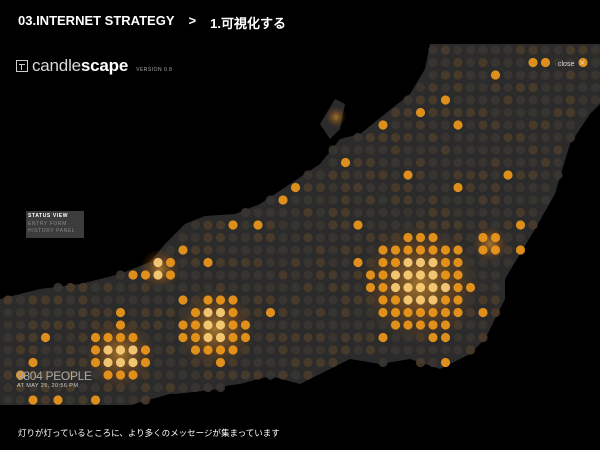 Image resolution: width=600 pixels, height=450 pixels. What do you see at coordinates (56, 232) in the screenshot?
I see `menu-history-panel: HISTORY PANEL` at bounding box center [56, 232].